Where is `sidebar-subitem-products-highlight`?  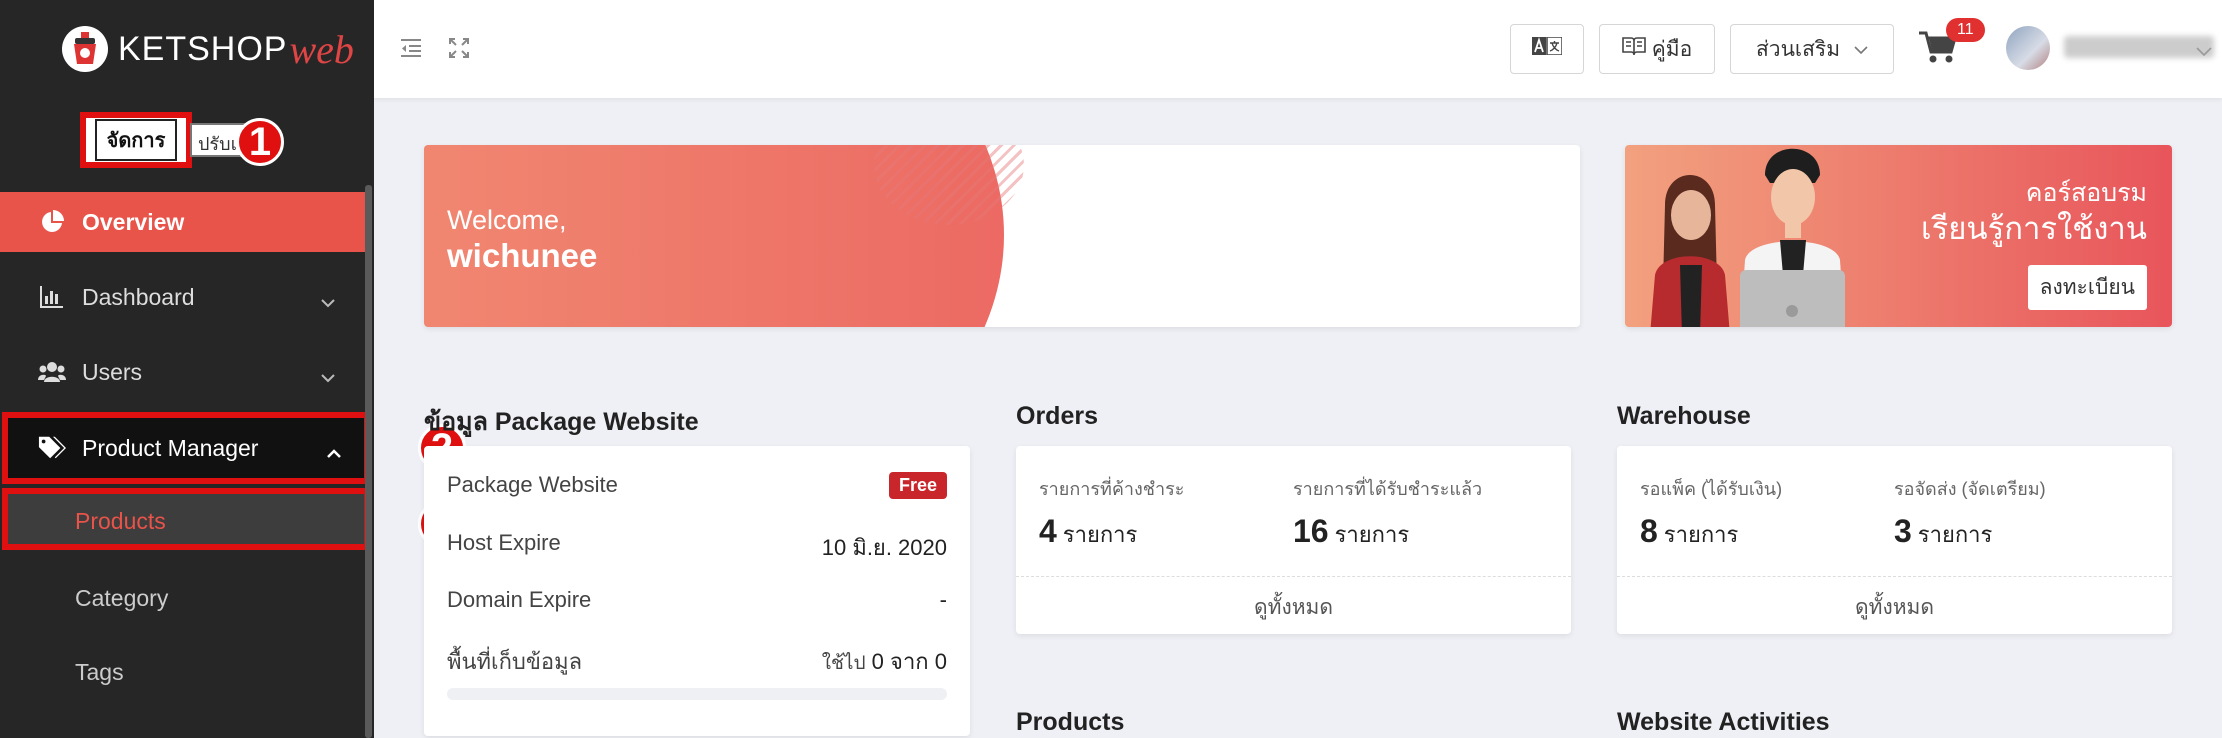 sidebar-subitem-products-highlight is located at coordinates (186, 519).